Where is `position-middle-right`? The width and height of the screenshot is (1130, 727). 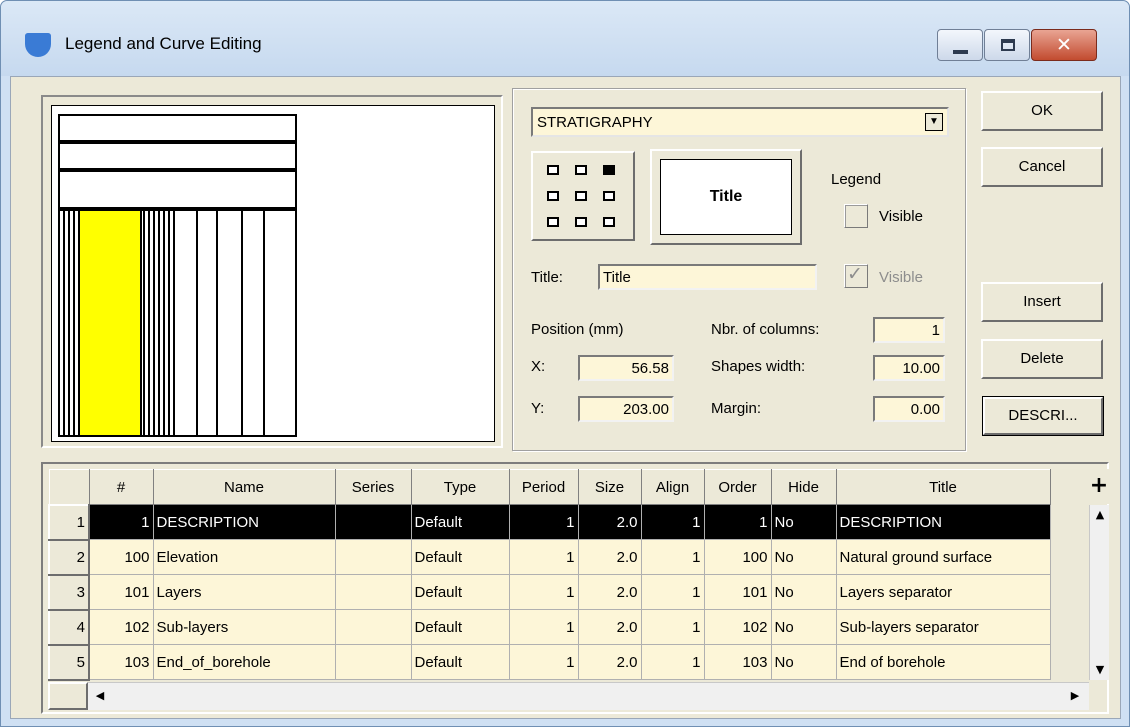 position-middle-right is located at coordinates (609, 196).